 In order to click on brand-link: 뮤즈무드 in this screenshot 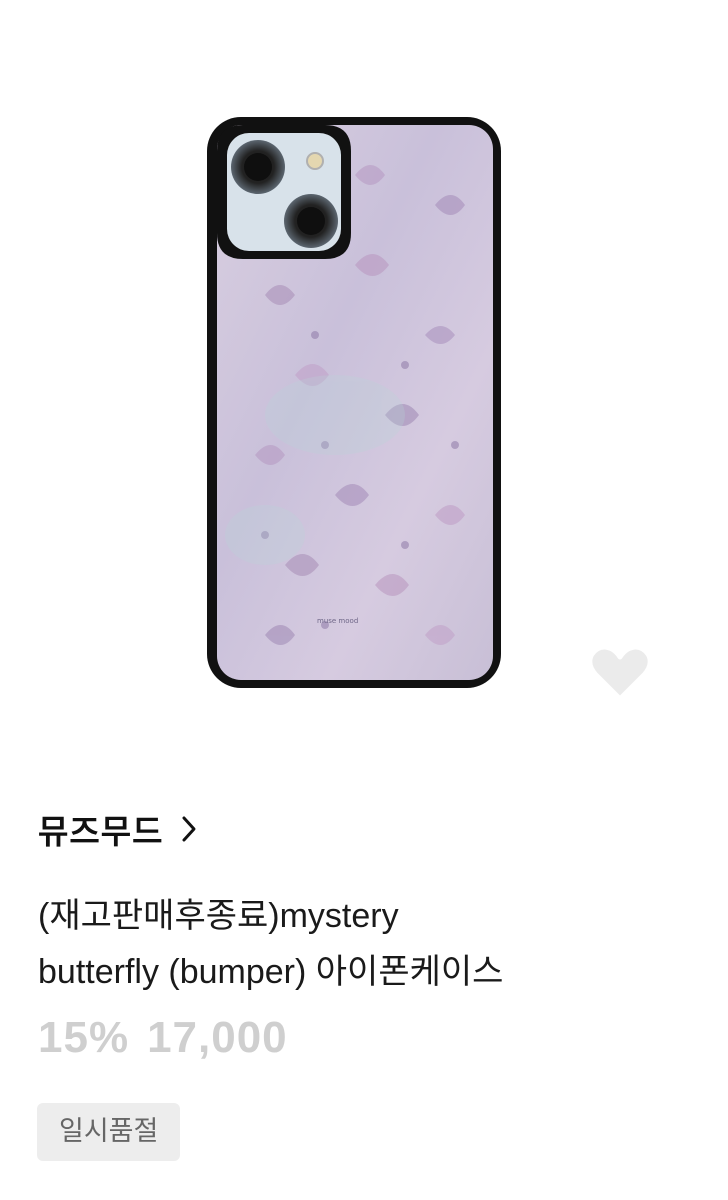, I will do `click(117, 829)`.